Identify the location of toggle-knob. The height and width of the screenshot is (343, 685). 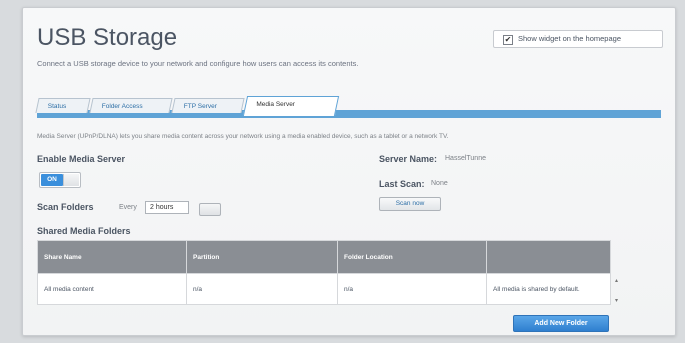
(71, 180).